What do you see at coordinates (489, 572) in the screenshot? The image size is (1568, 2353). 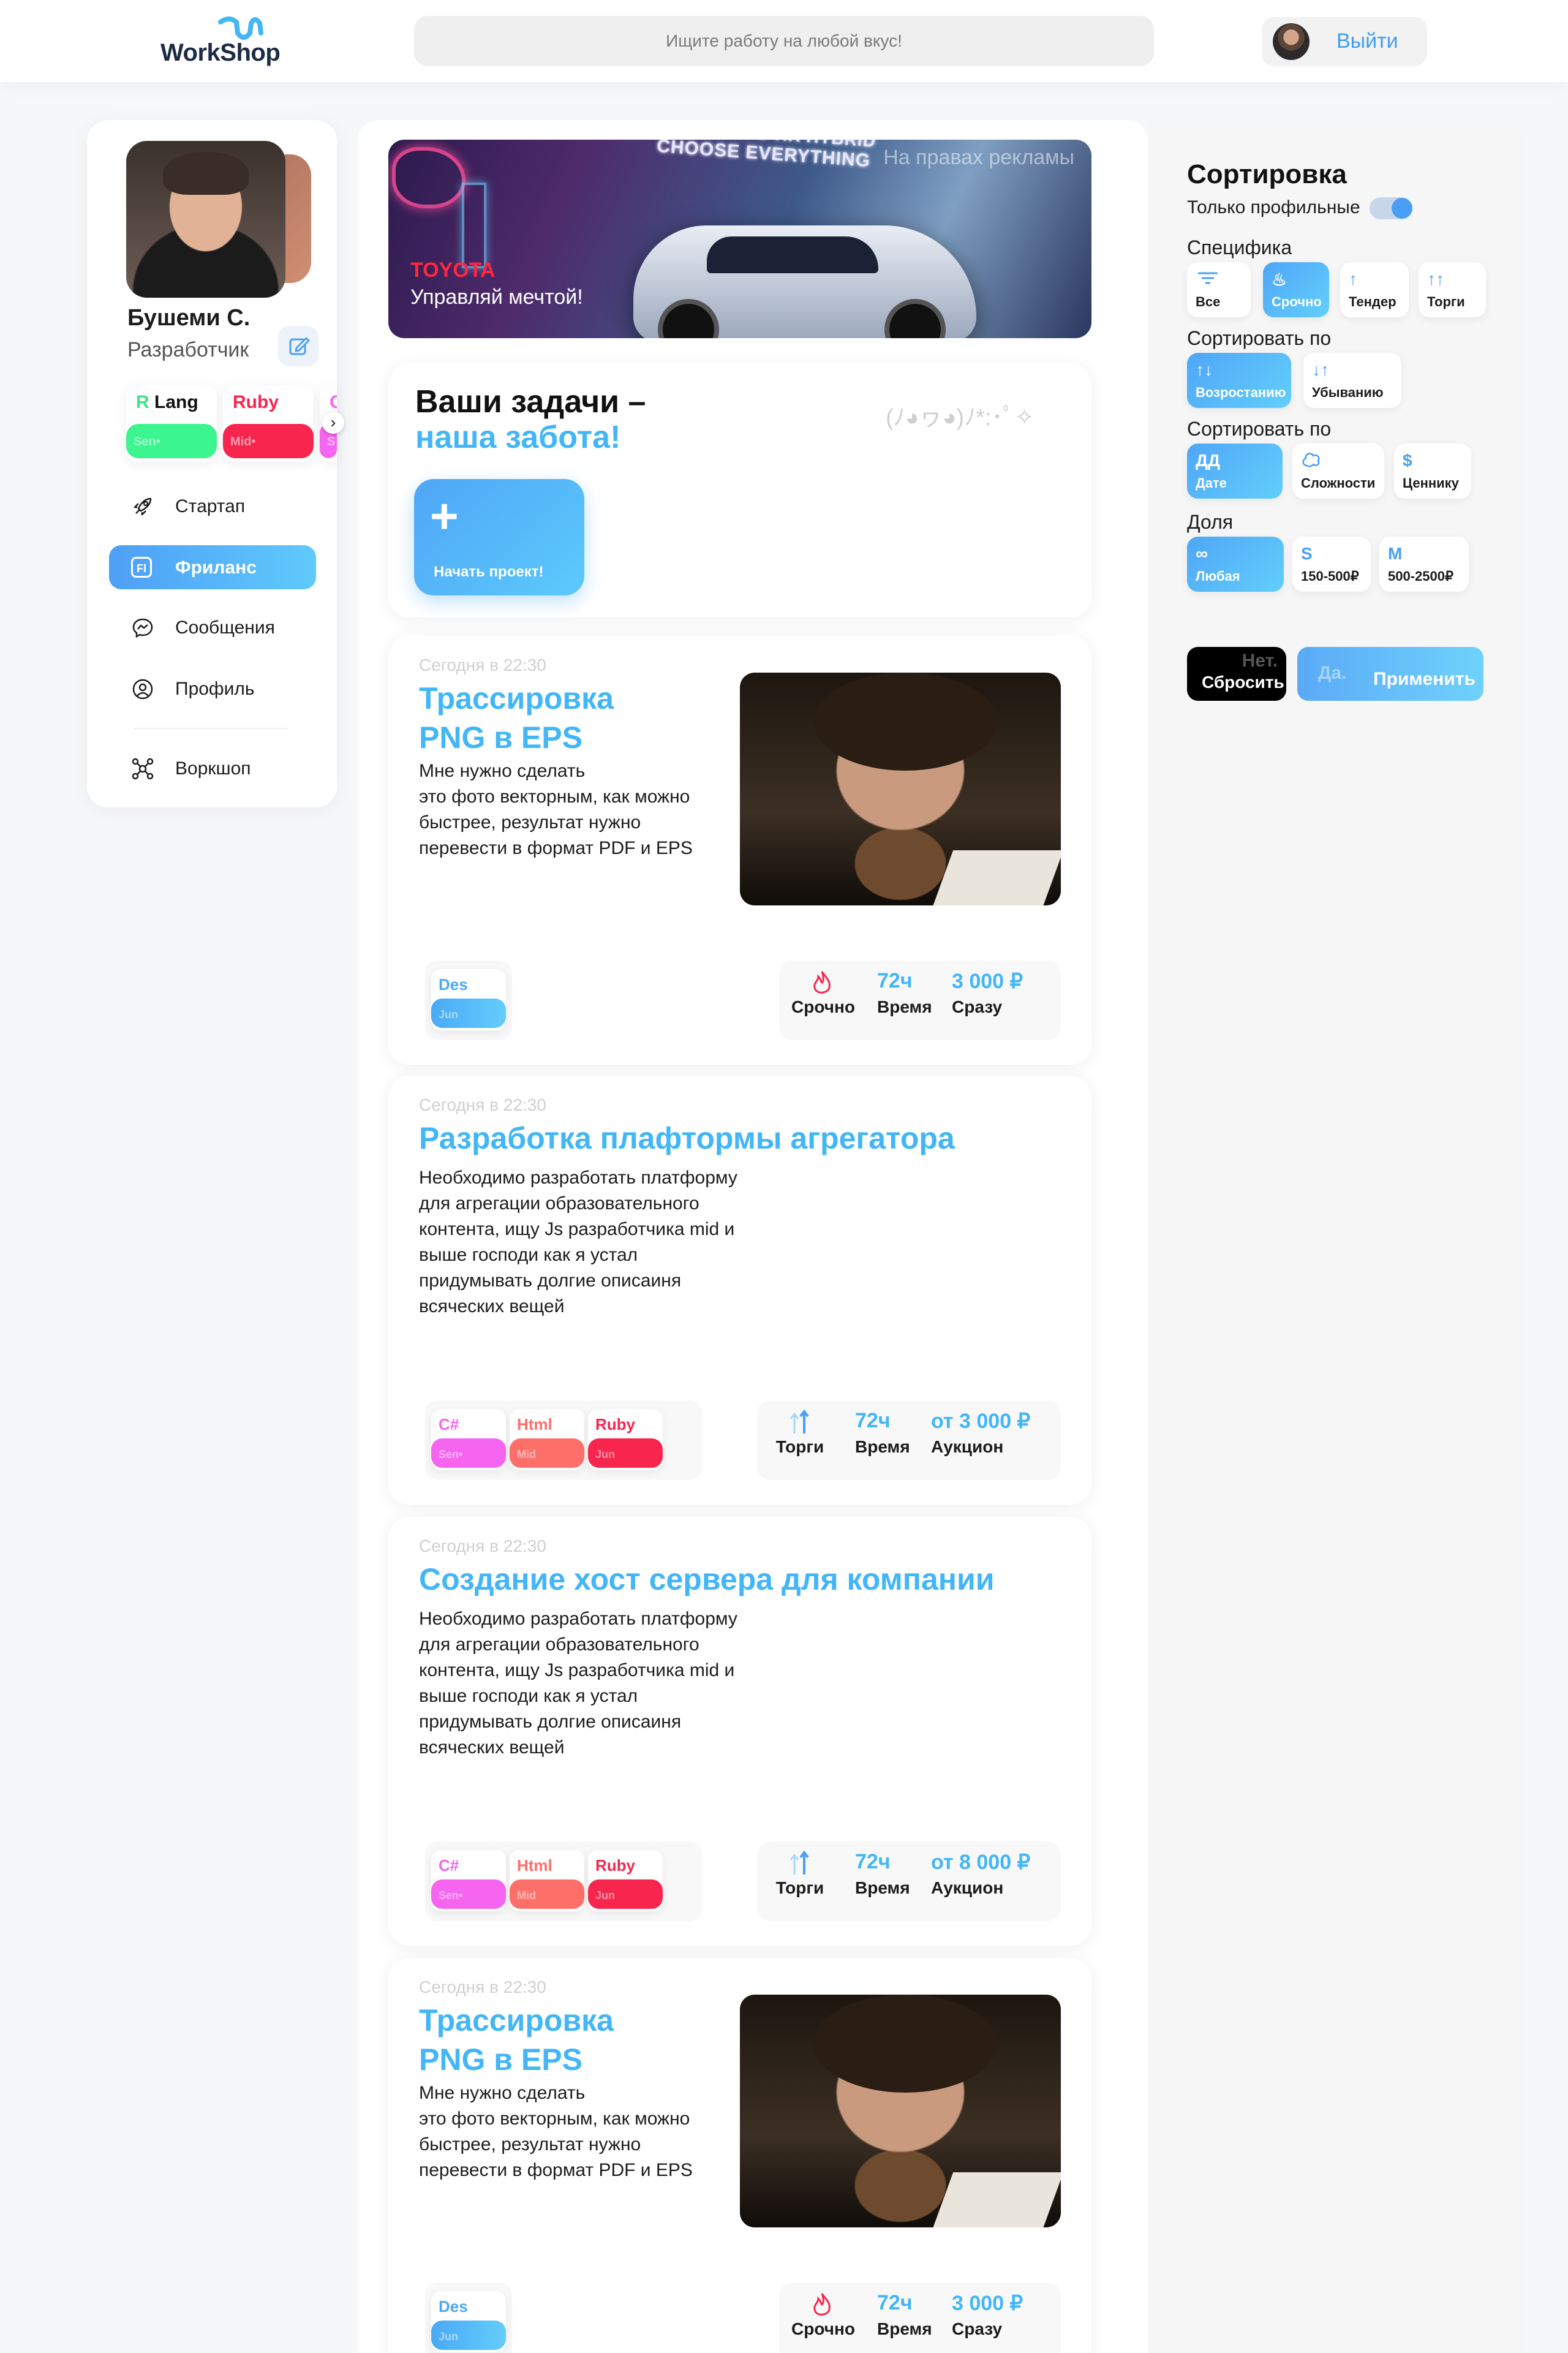 I see `start-project-label: Начать проект!` at bounding box center [489, 572].